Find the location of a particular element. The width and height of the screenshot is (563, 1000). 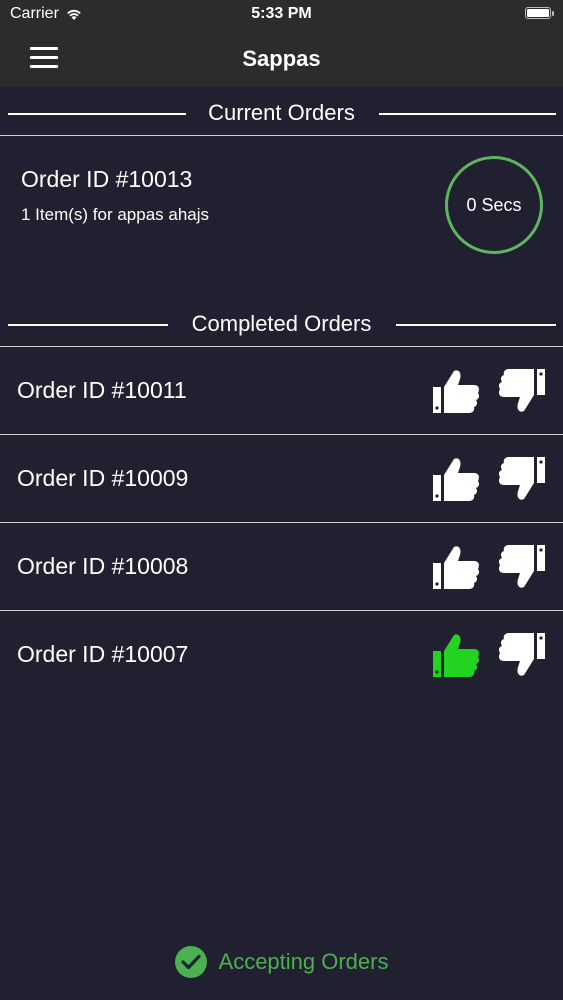

page-title: Sappas is located at coordinates (281, 58).